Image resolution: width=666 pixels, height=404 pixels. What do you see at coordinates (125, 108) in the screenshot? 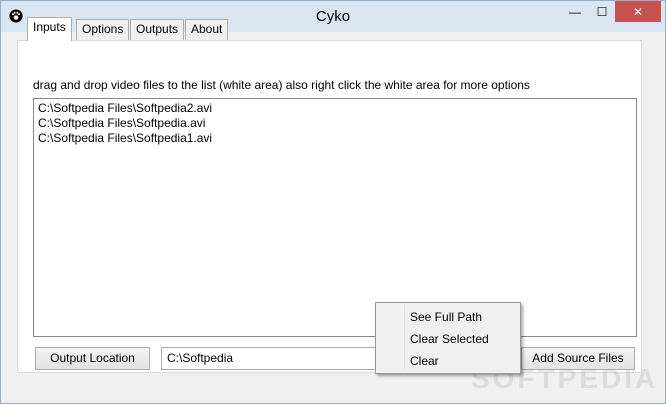
I see `list-item: C:\Softpedia Files\Softpedia2.avi` at bounding box center [125, 108].